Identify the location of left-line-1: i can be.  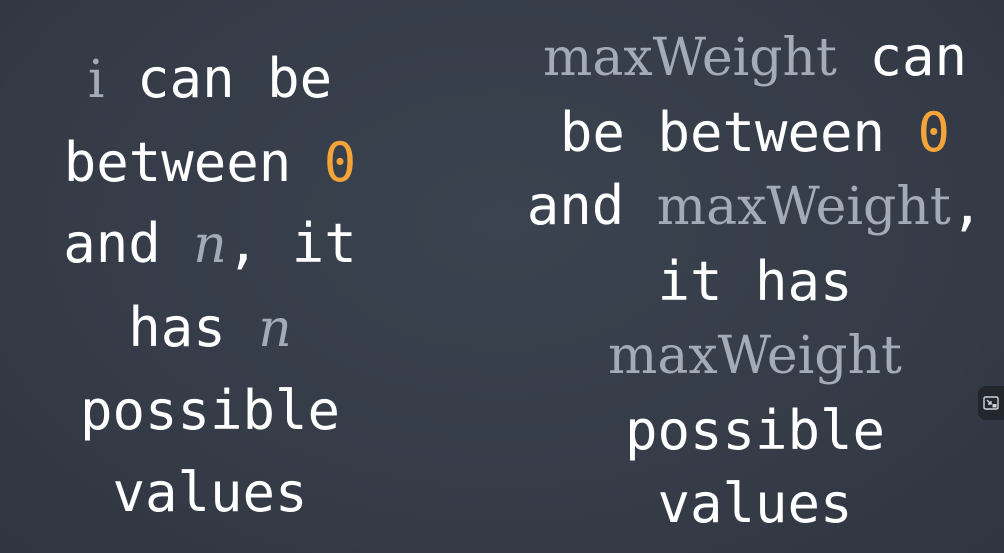
(210, 80).